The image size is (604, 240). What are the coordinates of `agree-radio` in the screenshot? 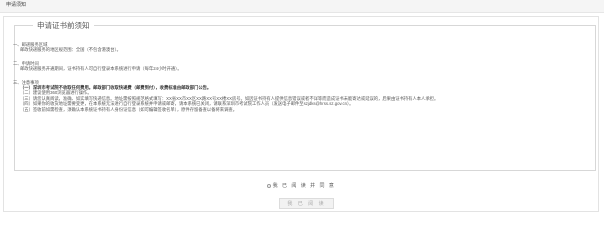 It's located at (268, 186).